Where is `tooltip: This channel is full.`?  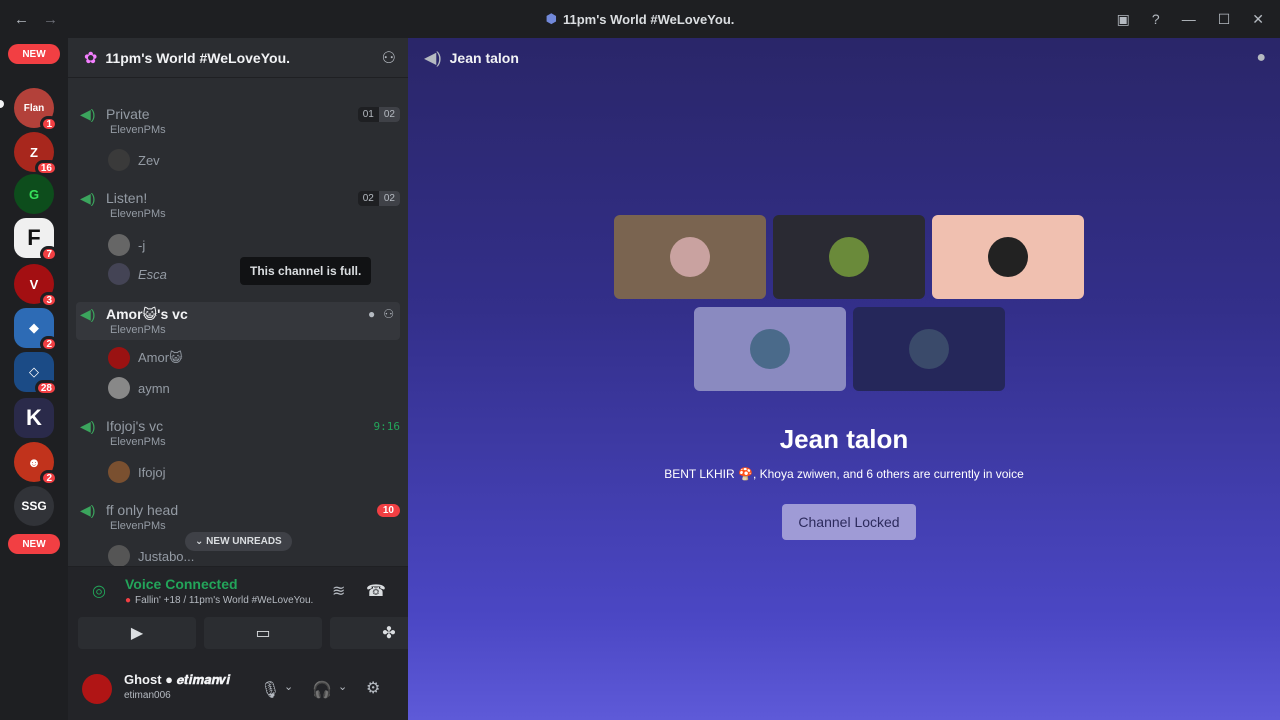 tooltip: This channel is full. is located at coordinates (306, 271).